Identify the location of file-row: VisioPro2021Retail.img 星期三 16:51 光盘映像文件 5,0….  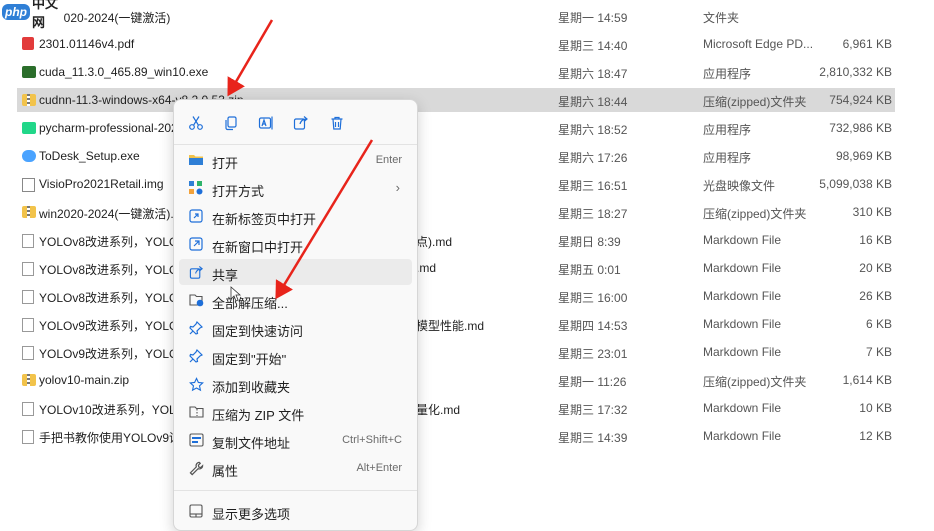
(467, 184).